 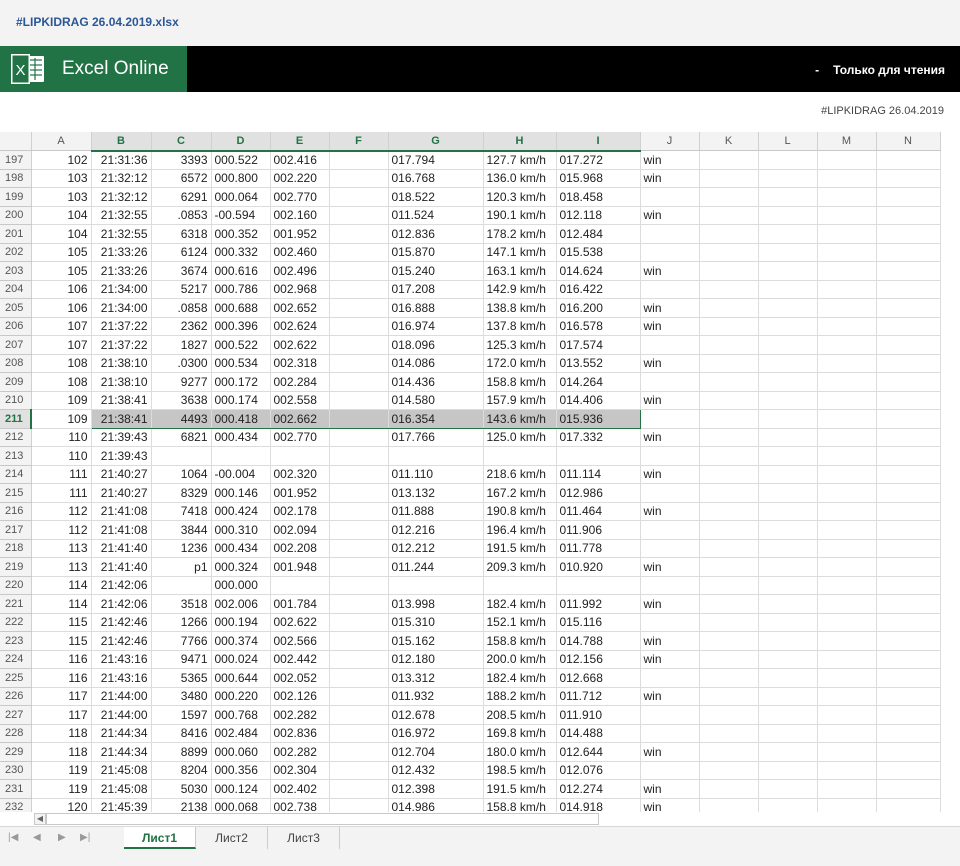 I want to click on cell-c231: 5030, so click(x=181, y=789).